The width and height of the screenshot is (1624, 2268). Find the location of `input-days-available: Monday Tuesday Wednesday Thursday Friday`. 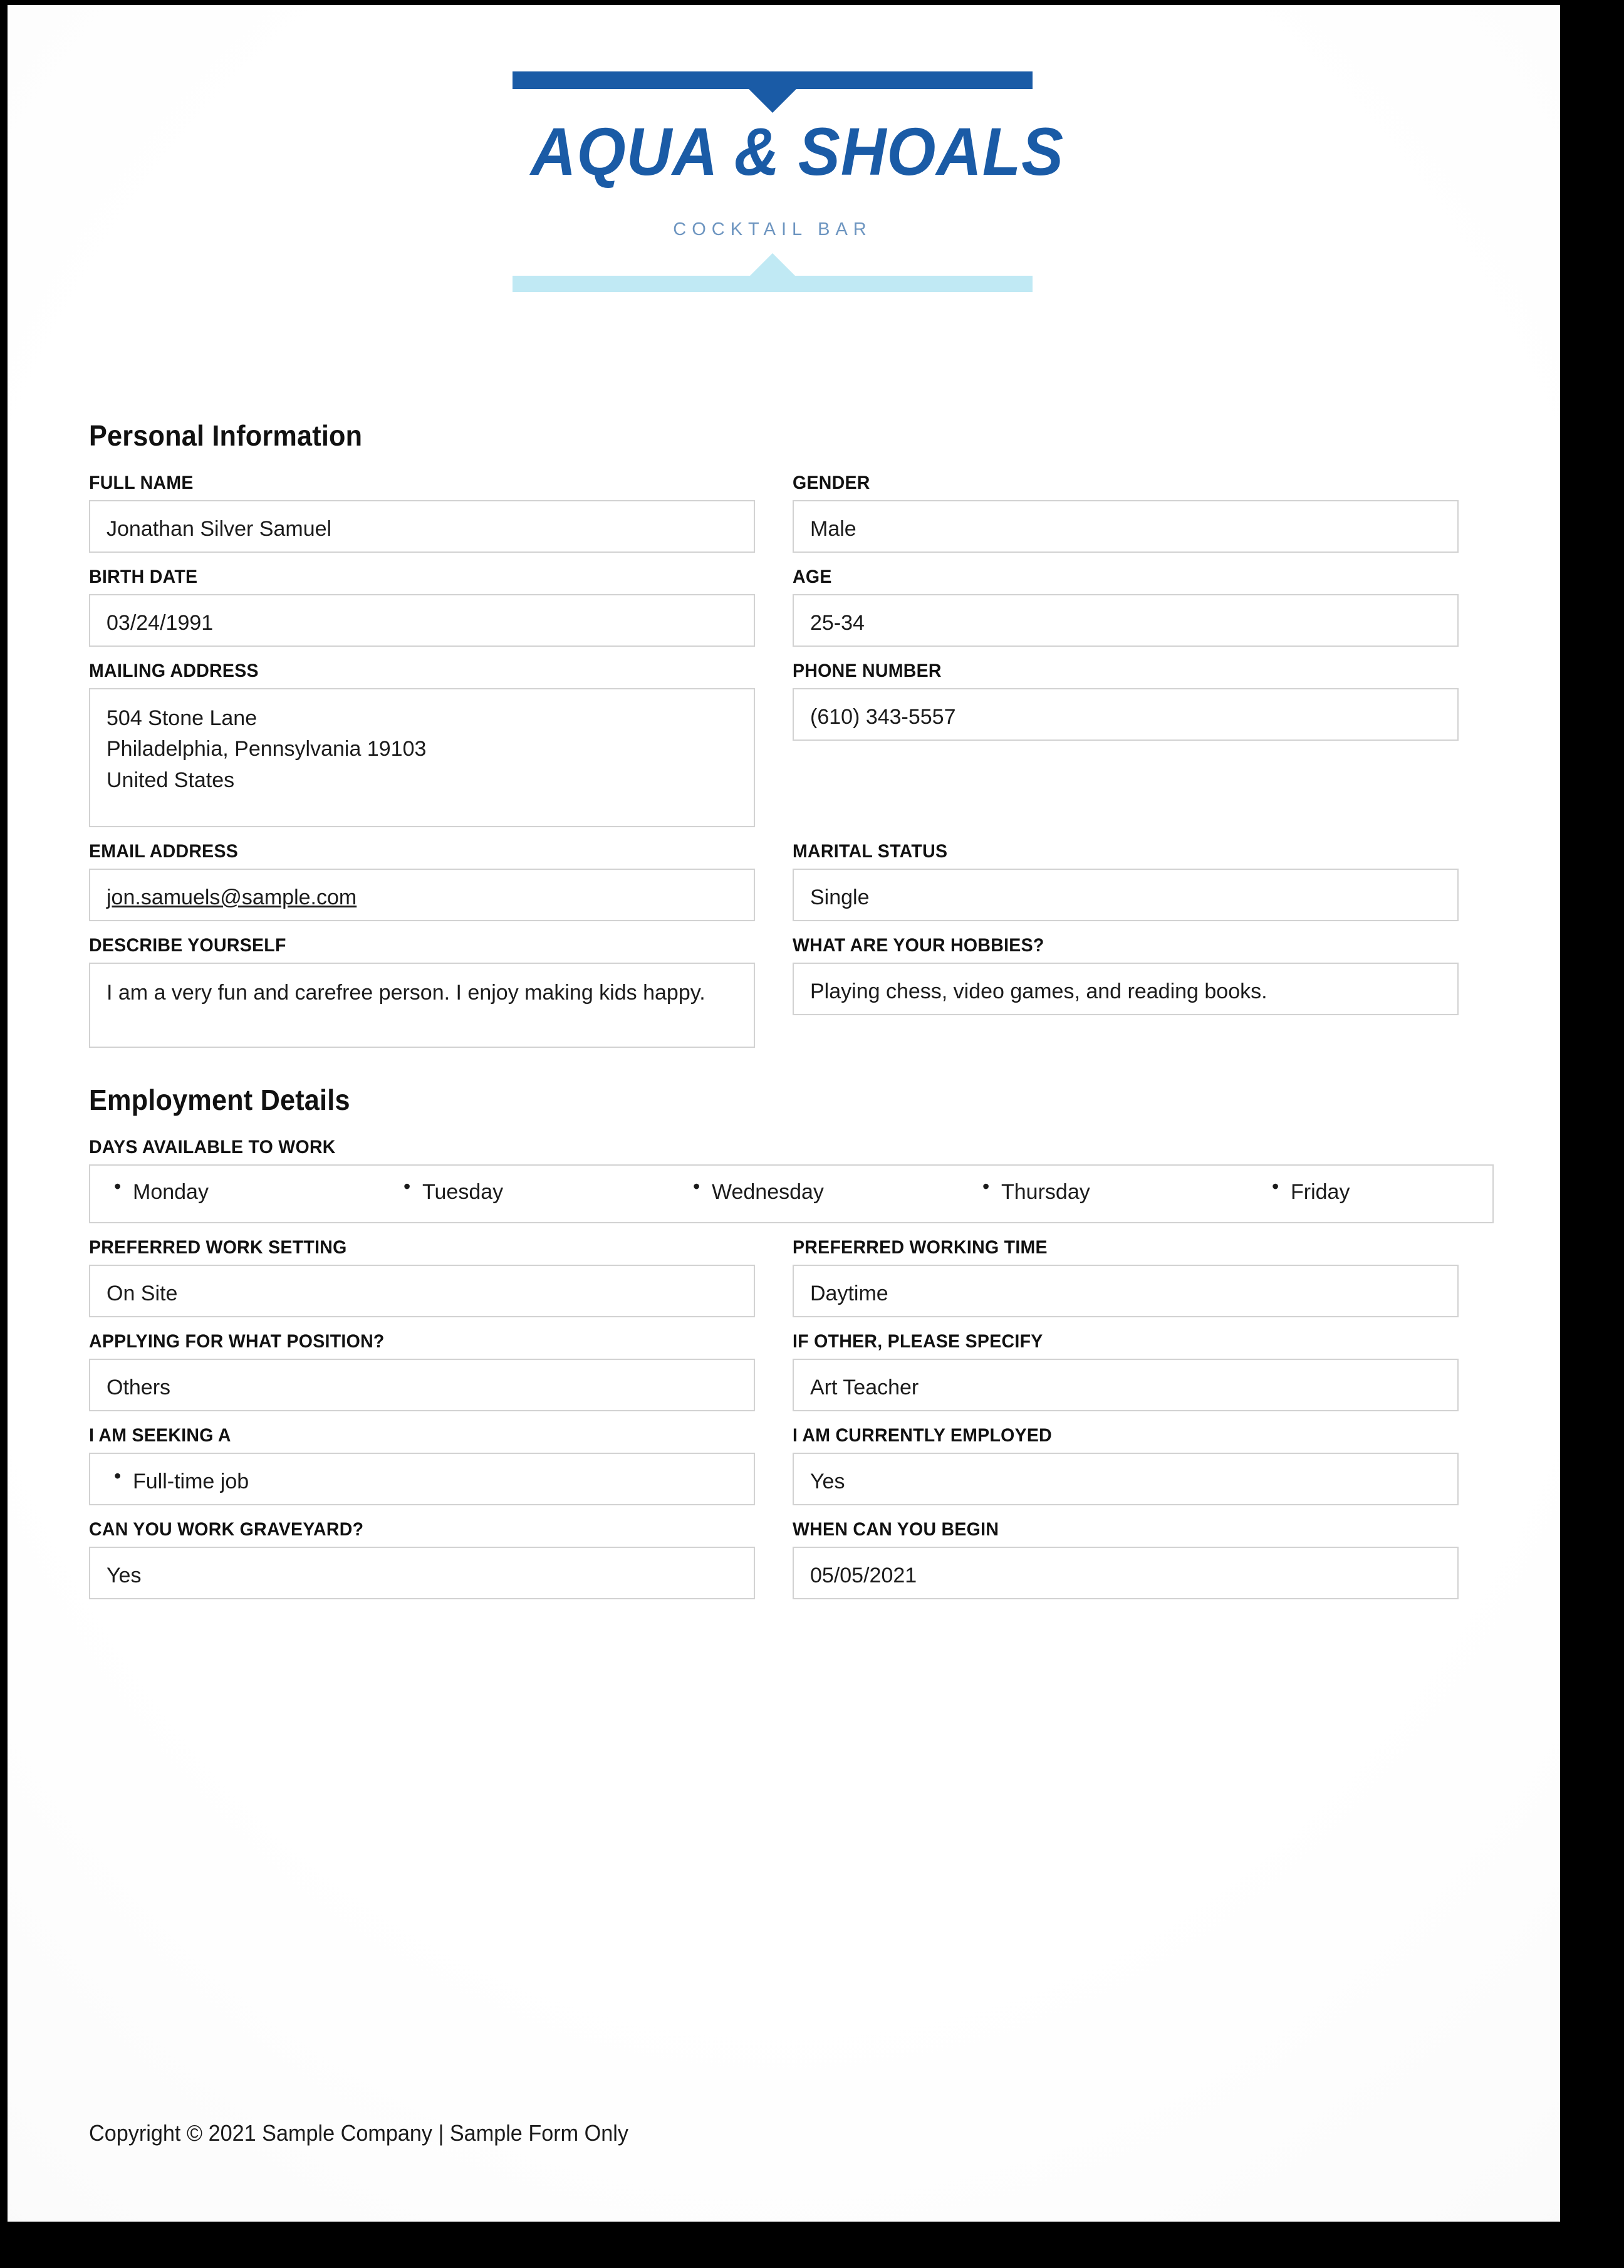

input-days-available: Monday Tuesday Wednesday Thursday Friday is located at coordinates (791, 1193).